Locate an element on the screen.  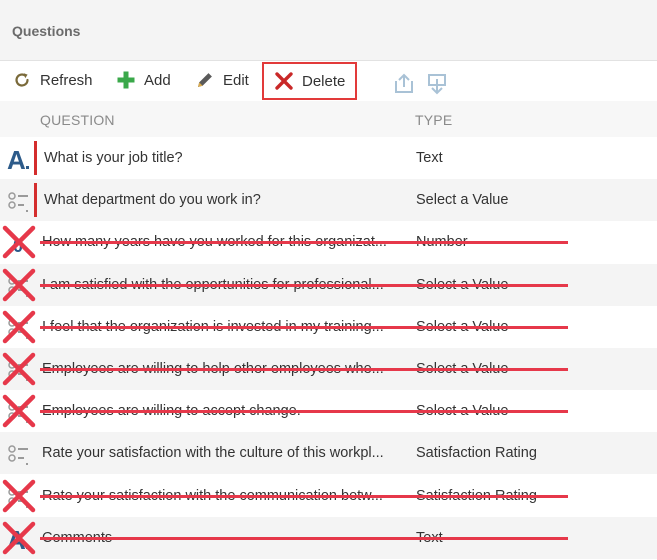
page-title: Questions is located at coordinates (46, 31).